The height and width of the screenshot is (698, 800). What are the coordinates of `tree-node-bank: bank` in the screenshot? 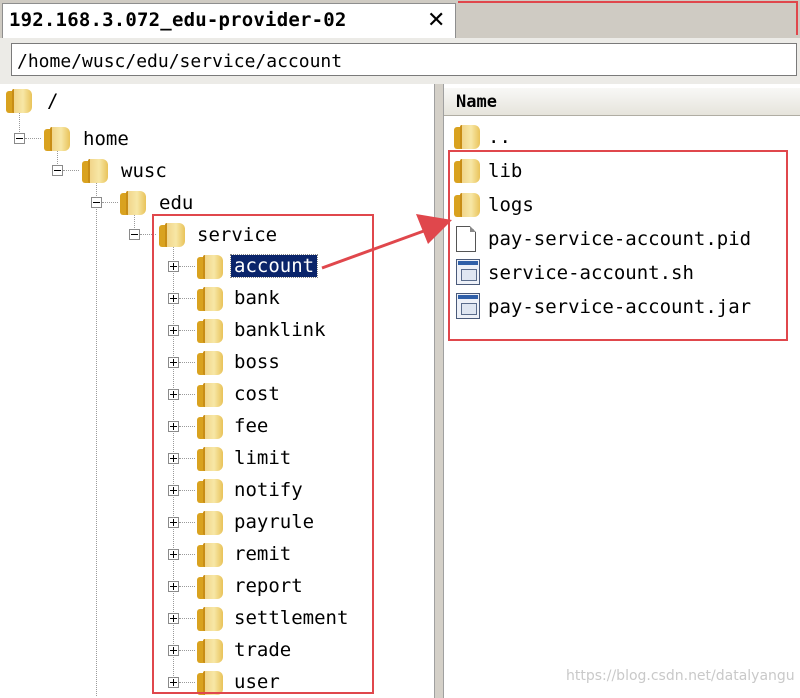 It's located at (217, 298).